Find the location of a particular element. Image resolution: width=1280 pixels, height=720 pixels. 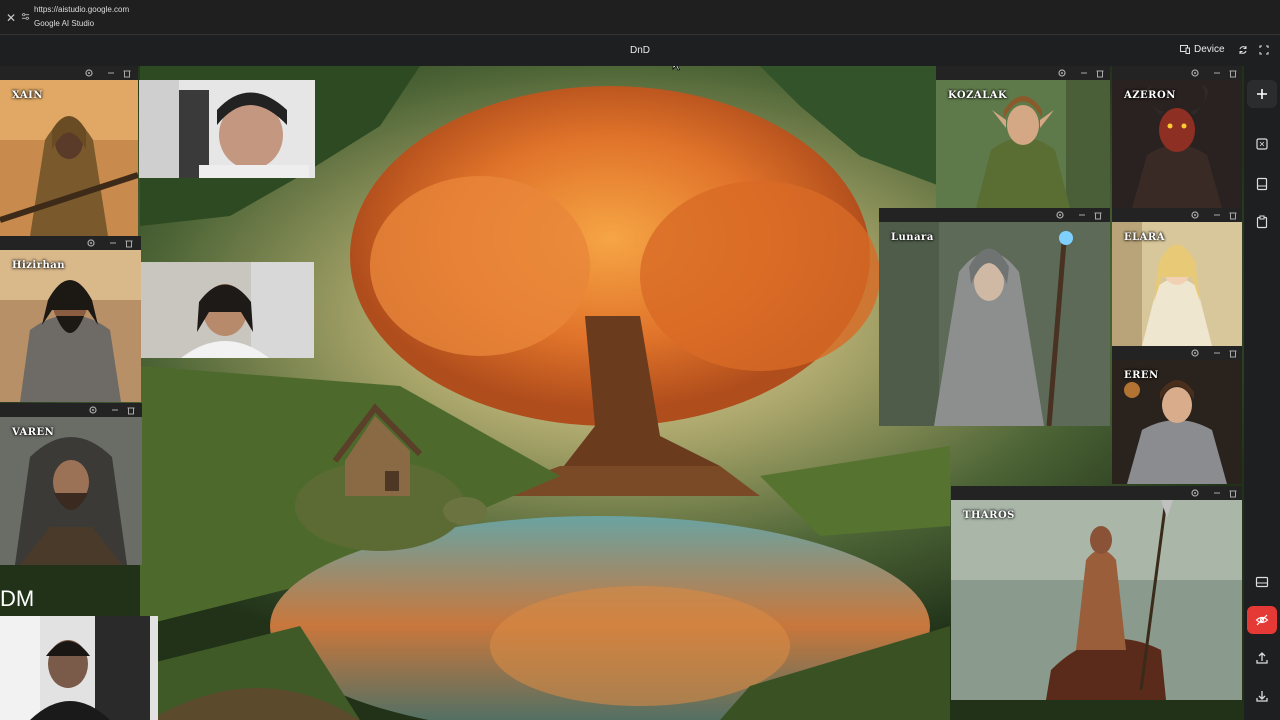

character-name: Lunara is located at coordinates (912, 237).